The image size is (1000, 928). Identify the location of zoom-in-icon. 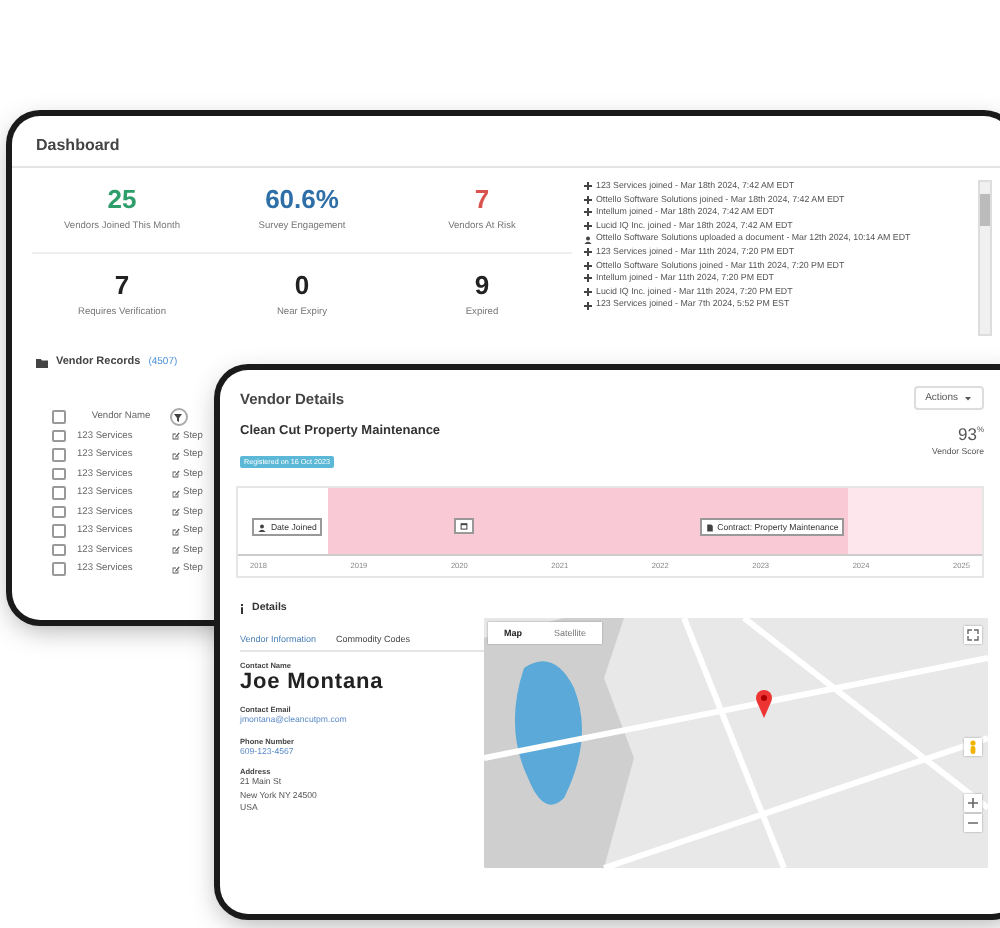
(973, 803).